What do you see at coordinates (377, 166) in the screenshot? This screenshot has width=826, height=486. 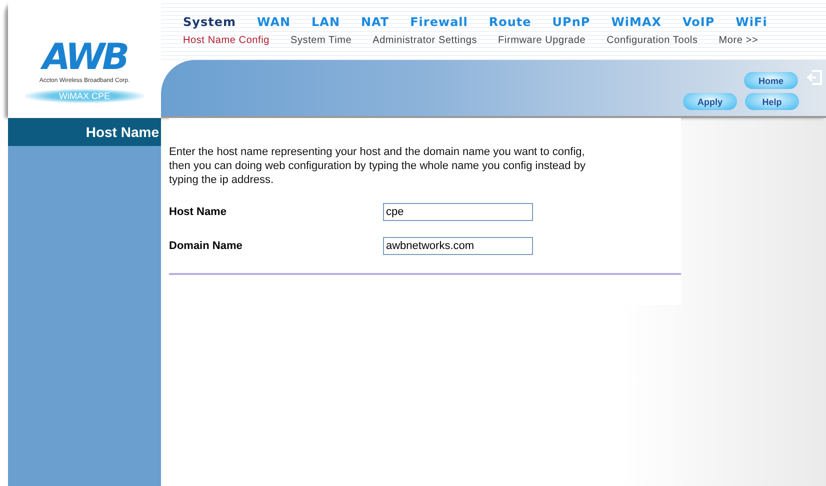 I see `description-text: Enter the host name representing your host and the domain name you want to config, then you can doing web configuration by typing the whole name you config instead by typing the ip address.` at bounding box center [377, 166].